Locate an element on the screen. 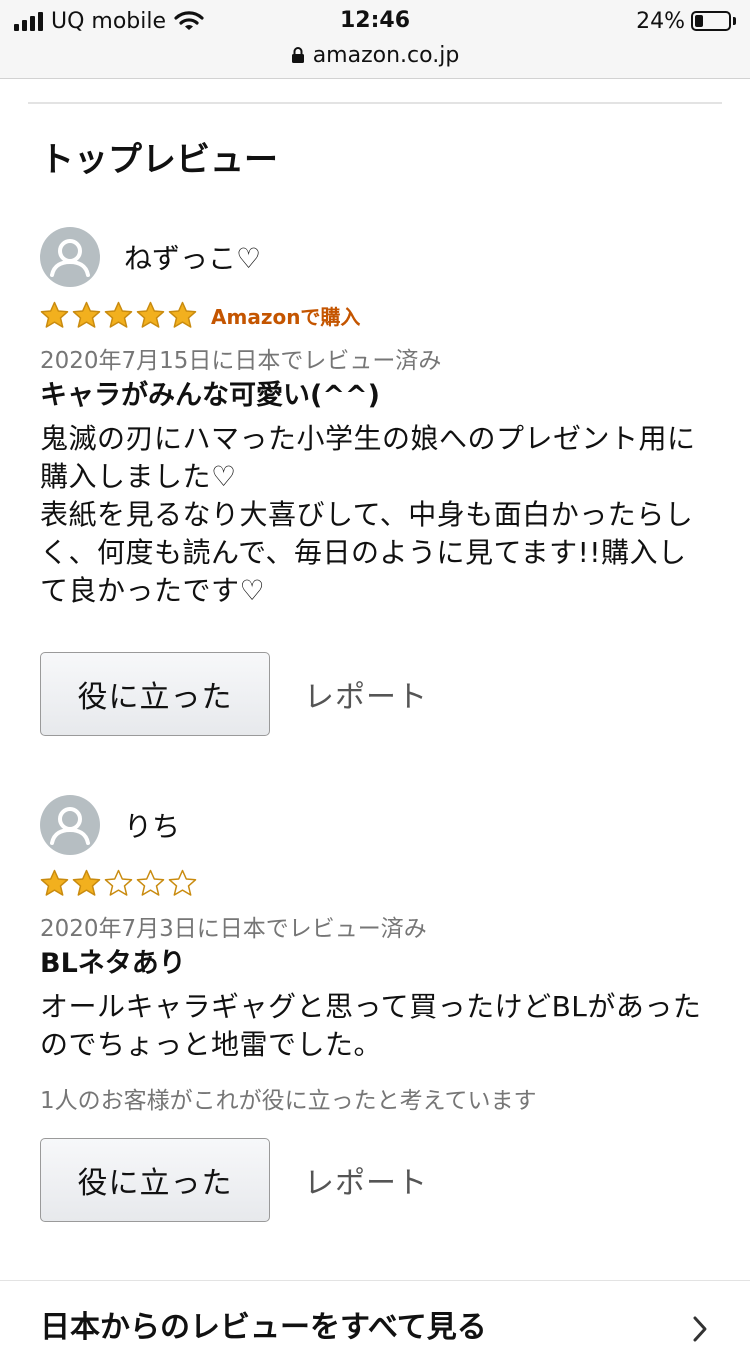 This screenshot has width=750, height=1348. review-title: キャラがみんな可愛い(^^) is located at coordinates (210, 395).